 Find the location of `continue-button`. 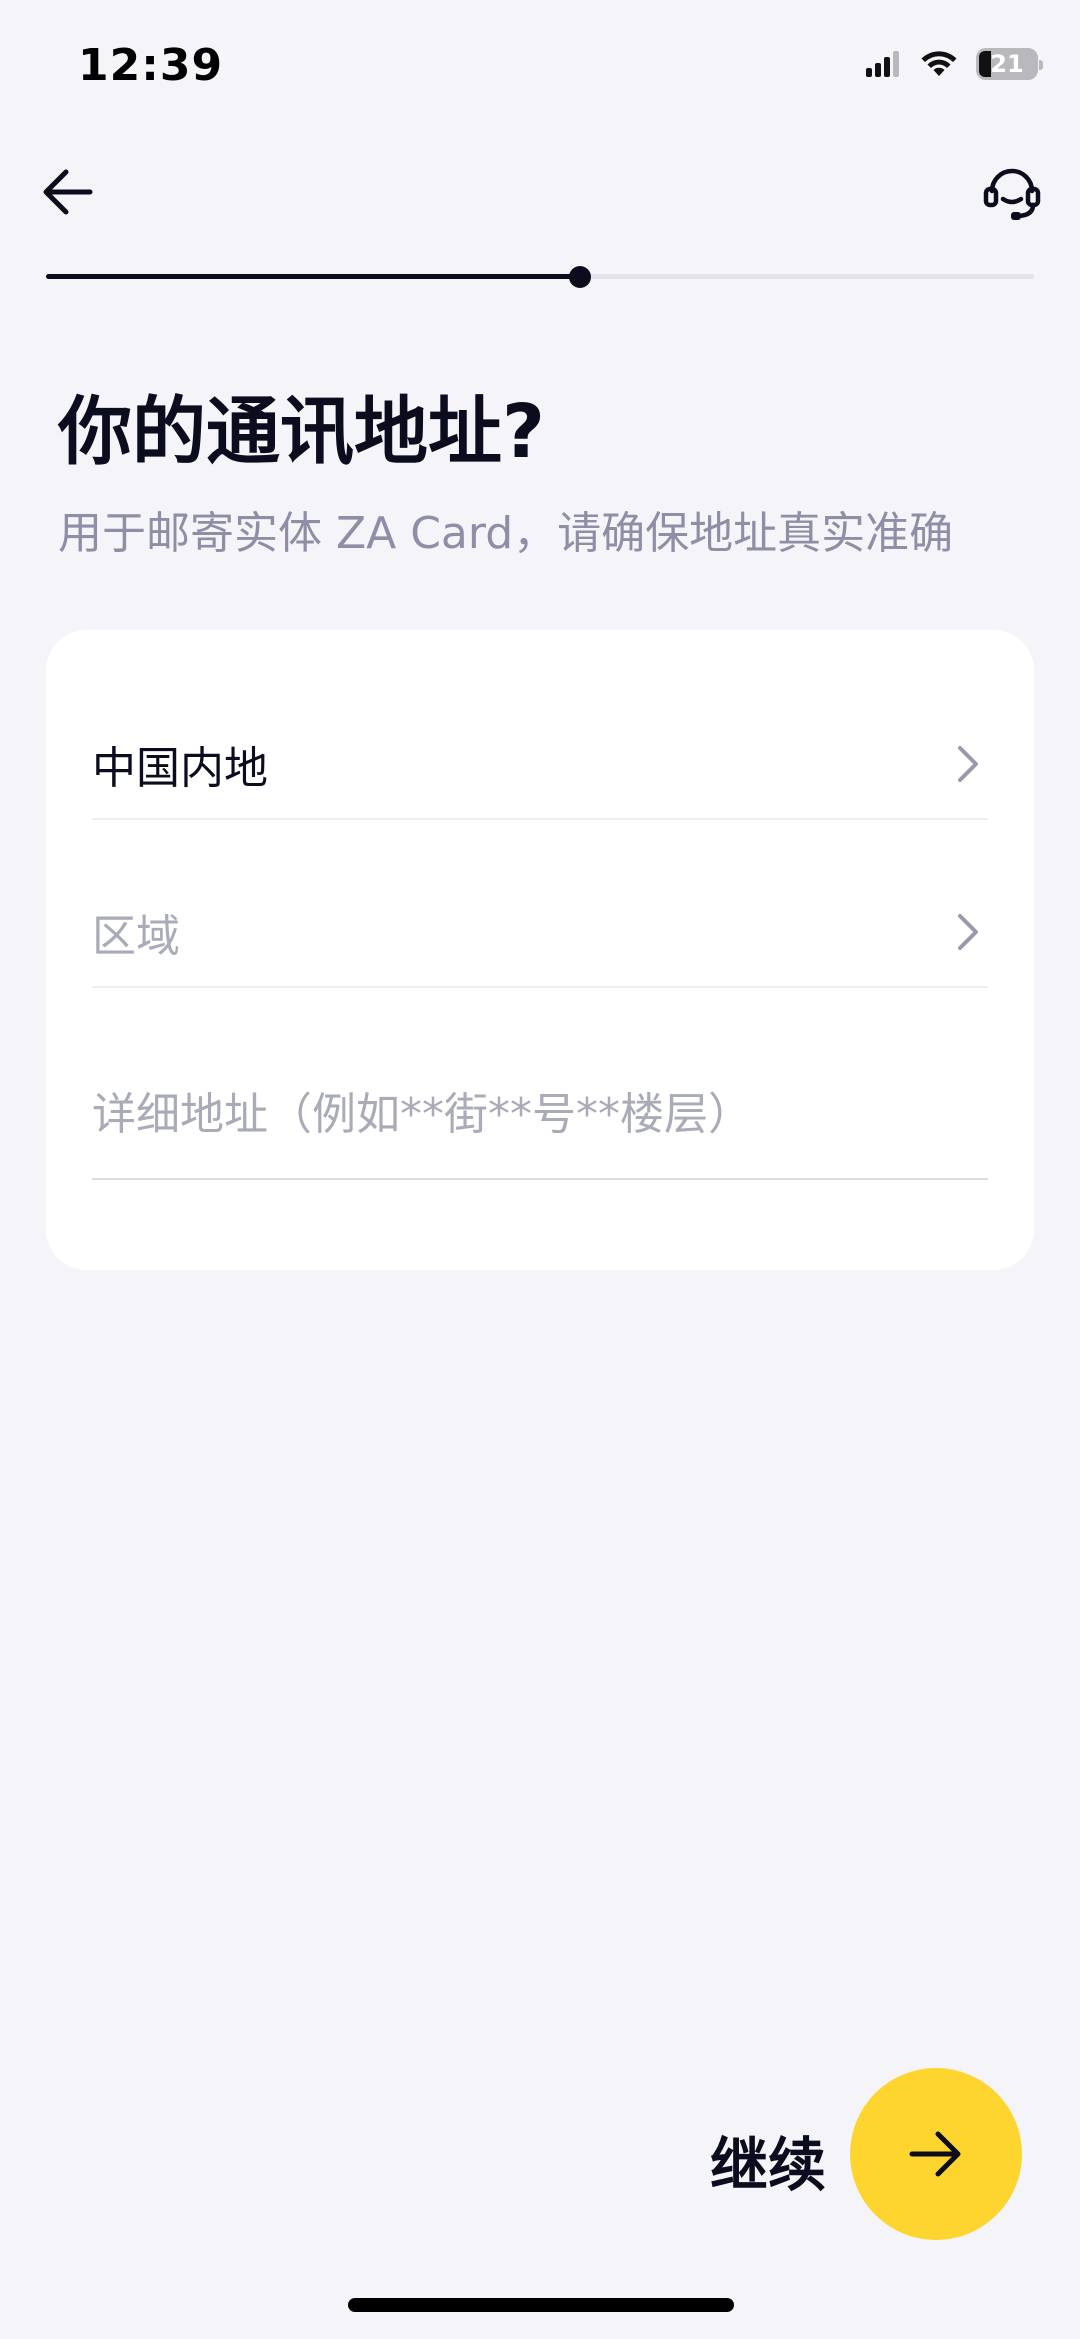

continue-button is located at coordinates (936, 2154).